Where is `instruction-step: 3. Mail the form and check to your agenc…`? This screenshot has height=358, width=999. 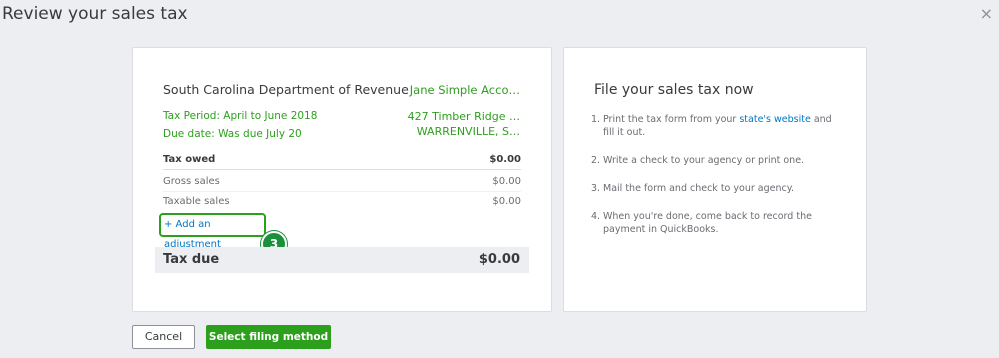 instruction-step: 3. Mail the form and check to your agenc… is located at coordinates (715, 188).